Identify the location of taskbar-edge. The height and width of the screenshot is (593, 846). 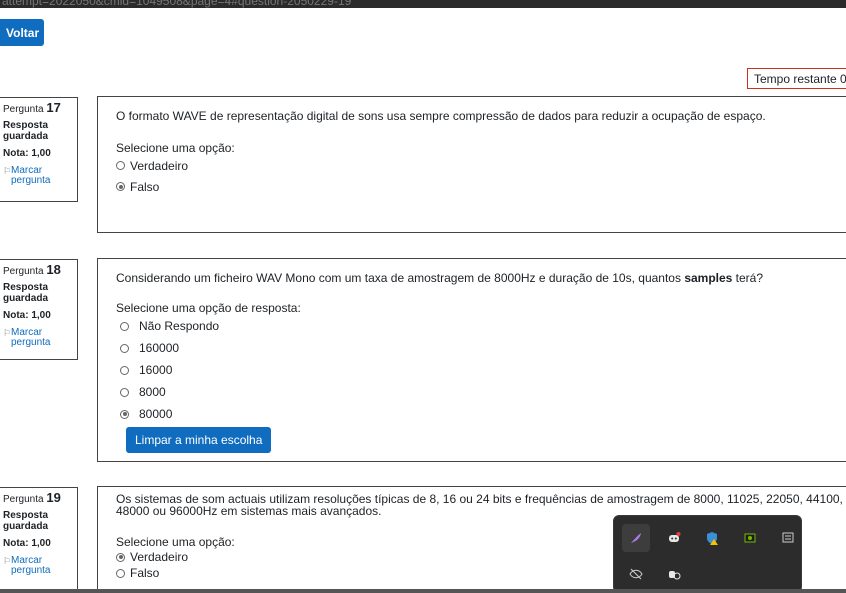
(423, 591).